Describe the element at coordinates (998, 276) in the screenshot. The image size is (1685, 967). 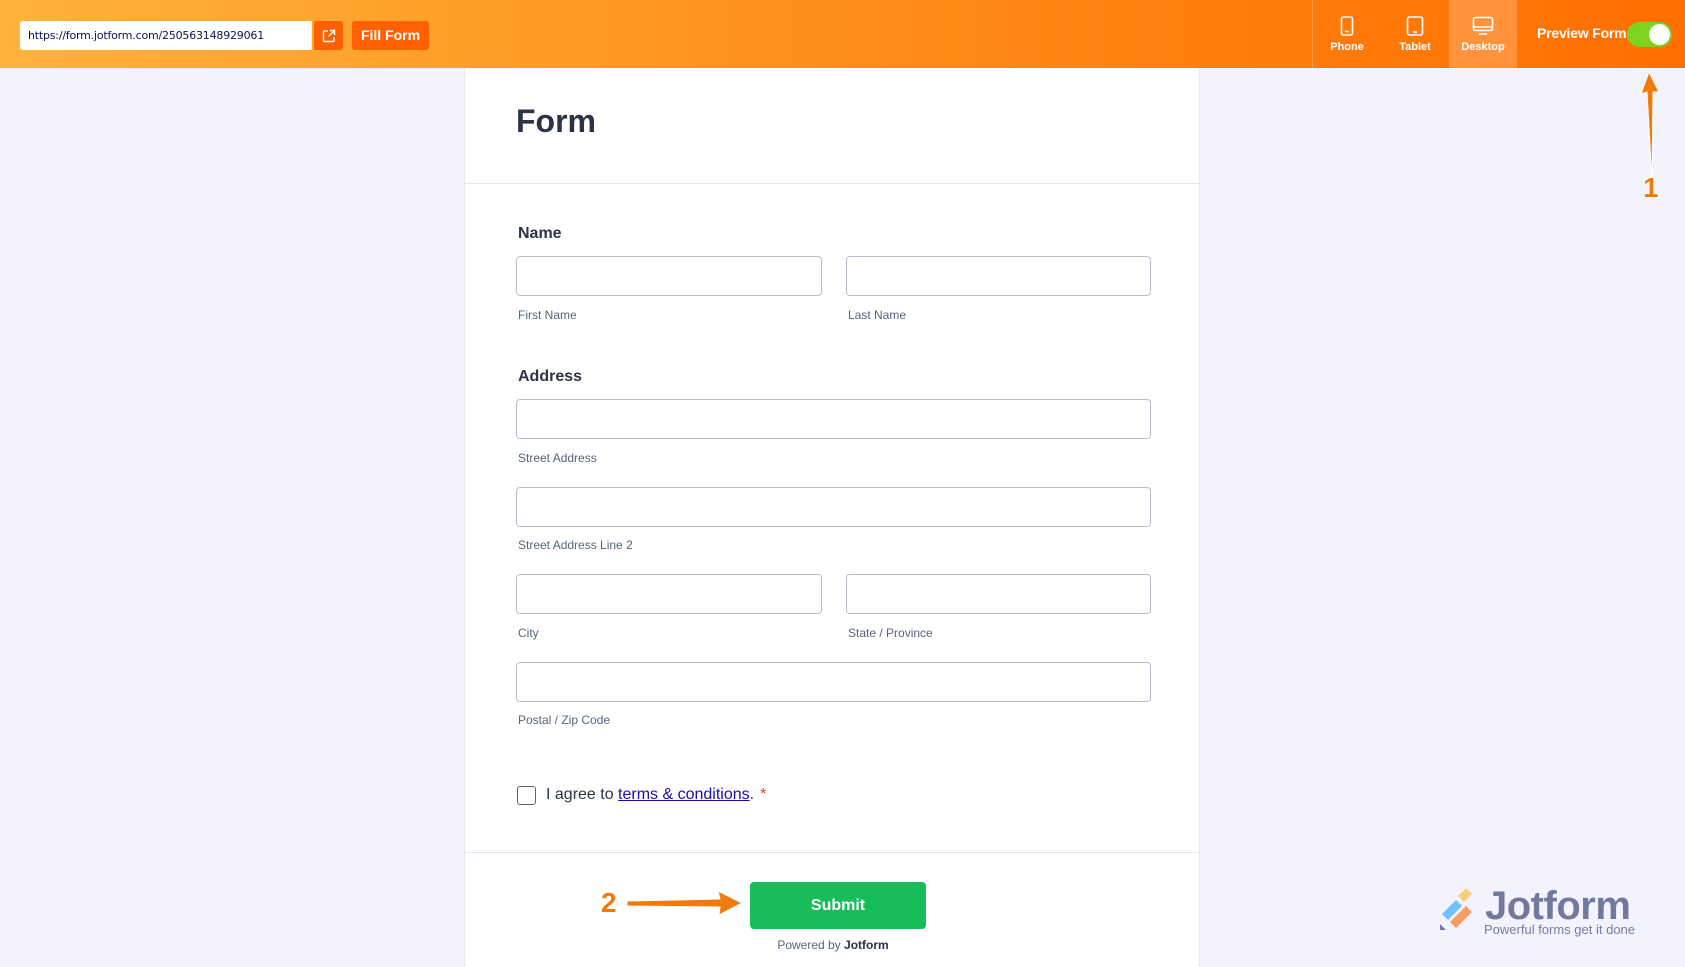
I see `last-name-input` at that location.